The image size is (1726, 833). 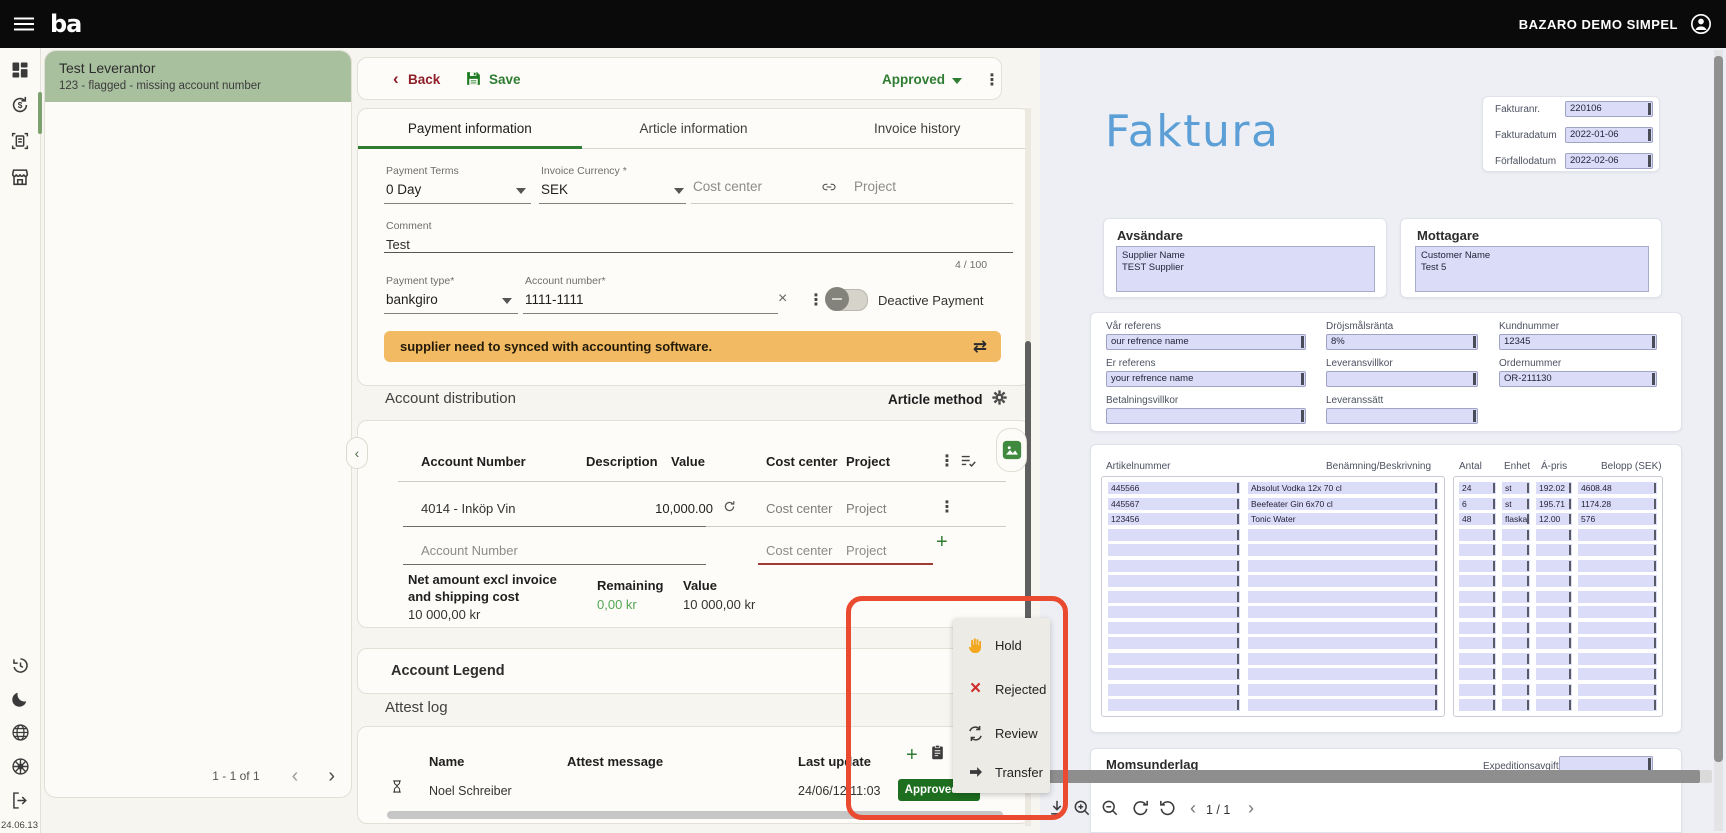 What do you see at coordinates (20, 141) in the screenshot?
I see `document-scan-icon` at bounding box center [20, 141].